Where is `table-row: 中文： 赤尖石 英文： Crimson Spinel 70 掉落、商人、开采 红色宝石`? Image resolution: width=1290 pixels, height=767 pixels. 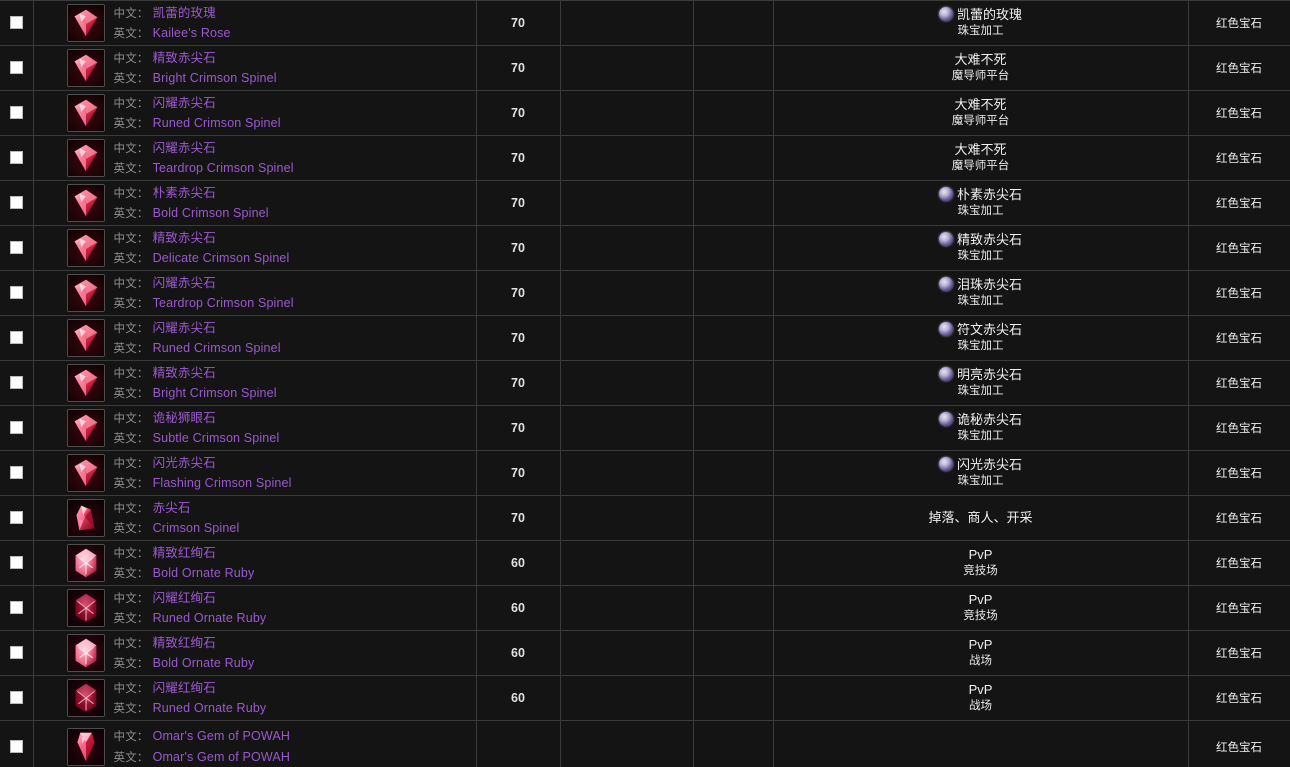 table-row: 中文： 赤尖石 英文： Crimson Spinel 70 掉落、商人、开采 红色宝石 is located at coordinates (645, 518).